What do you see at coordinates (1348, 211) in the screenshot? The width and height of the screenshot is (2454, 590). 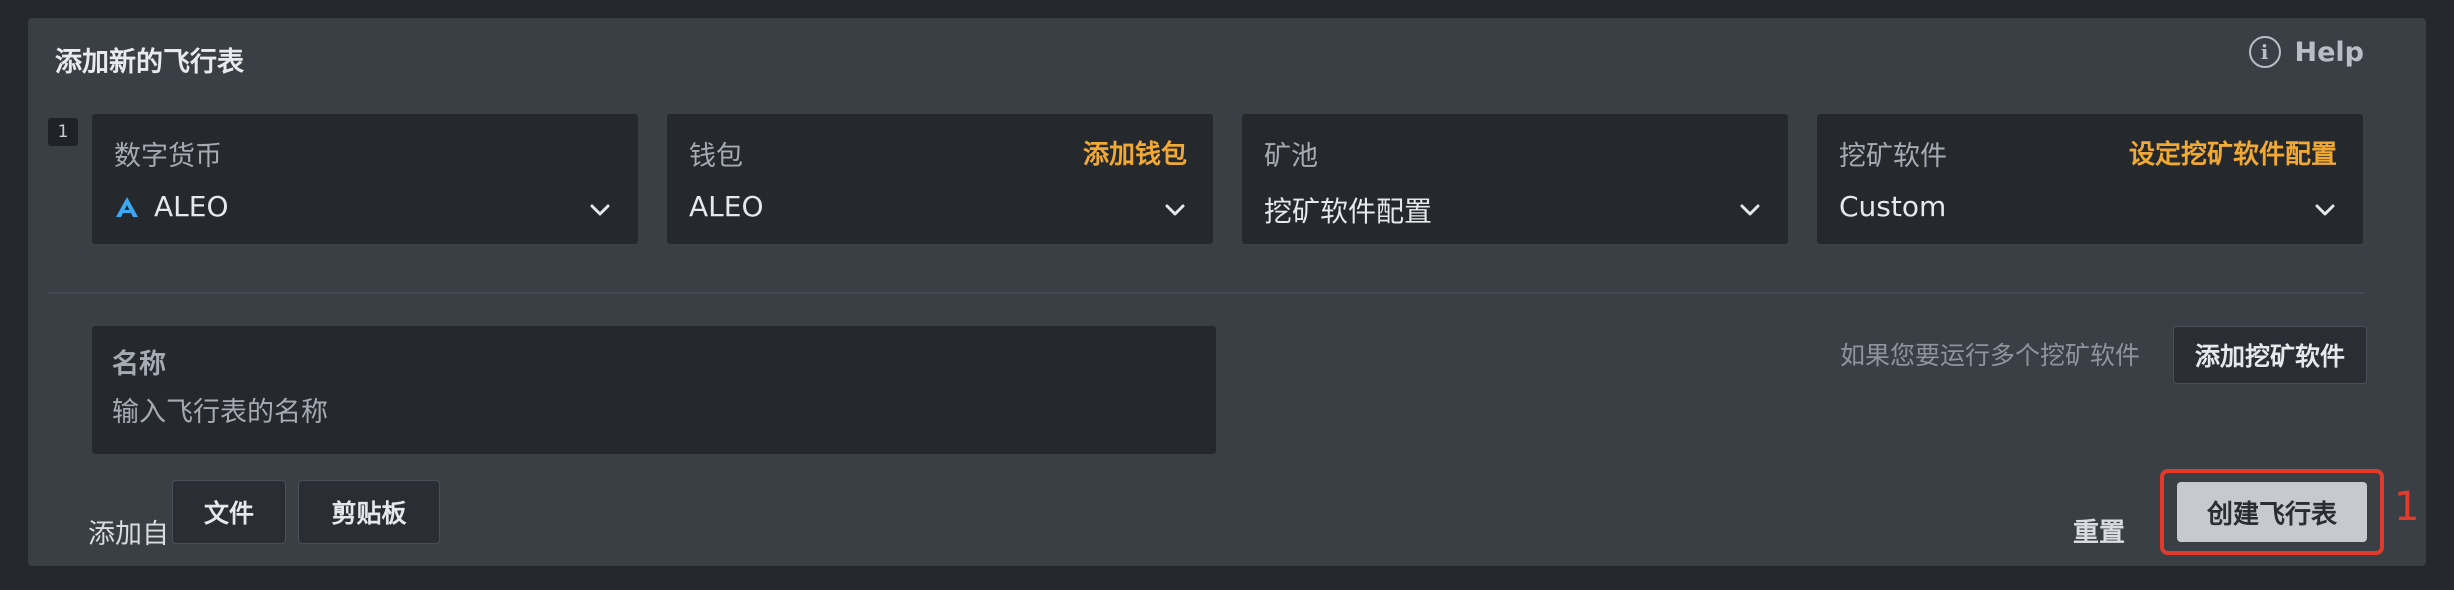 I see `pool-value: 挖矿软件配置` at bounding box center [1348, 211].